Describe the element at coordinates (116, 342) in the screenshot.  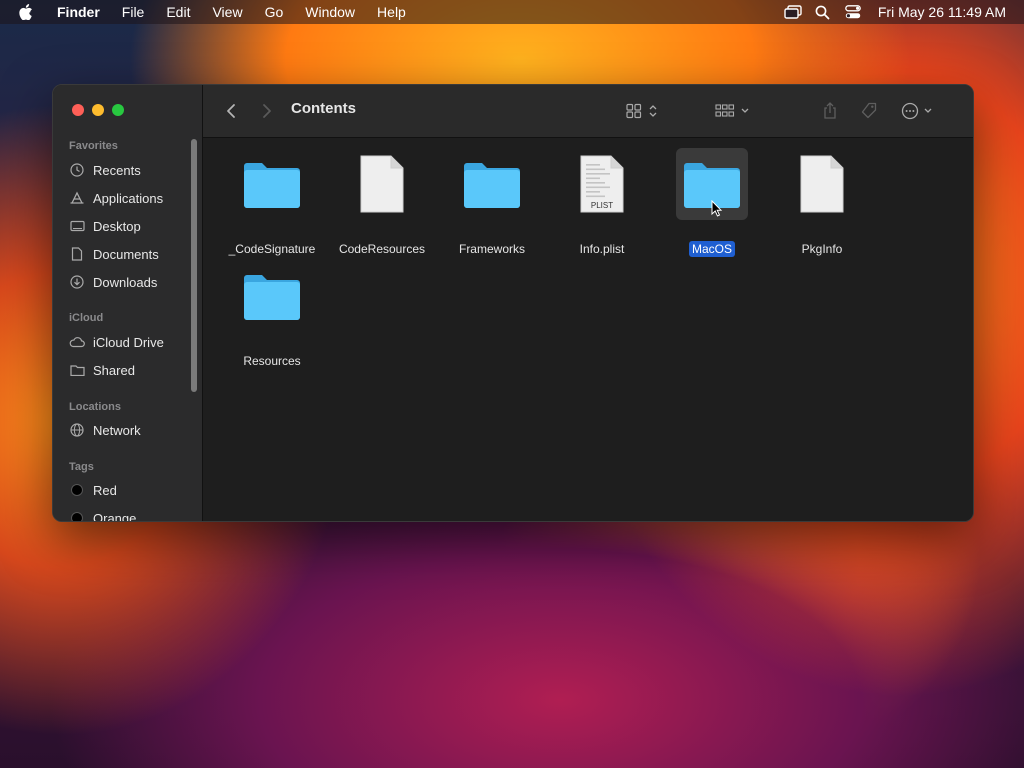
I see `sidebar-item-icloud-drive: iCloud Drive` at that location.